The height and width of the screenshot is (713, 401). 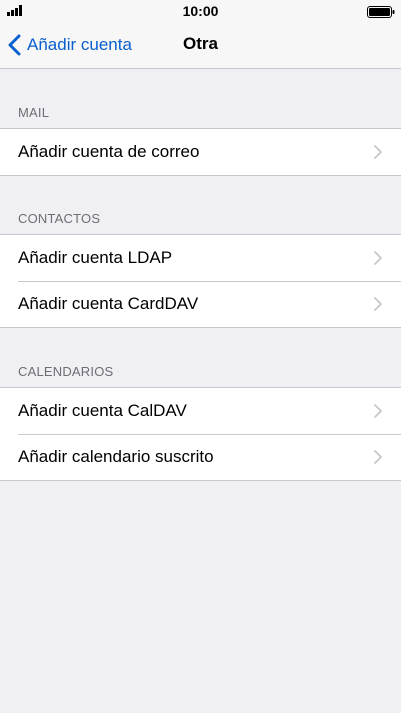 What do you see at coordinates (59, 218) in the screenshot?
I see `section-header-contacts: CONTACTOS` at bounding box center [59, 218].